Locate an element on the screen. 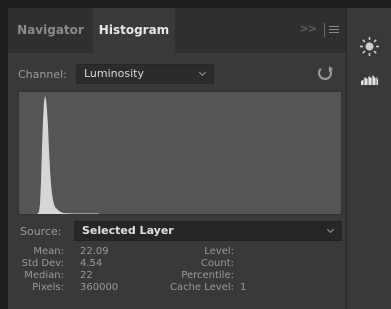 Image resolution: width=391 pixels, height=309 pixels. stat-percentile-label: Percentile: is located at coordinates (207, 275).